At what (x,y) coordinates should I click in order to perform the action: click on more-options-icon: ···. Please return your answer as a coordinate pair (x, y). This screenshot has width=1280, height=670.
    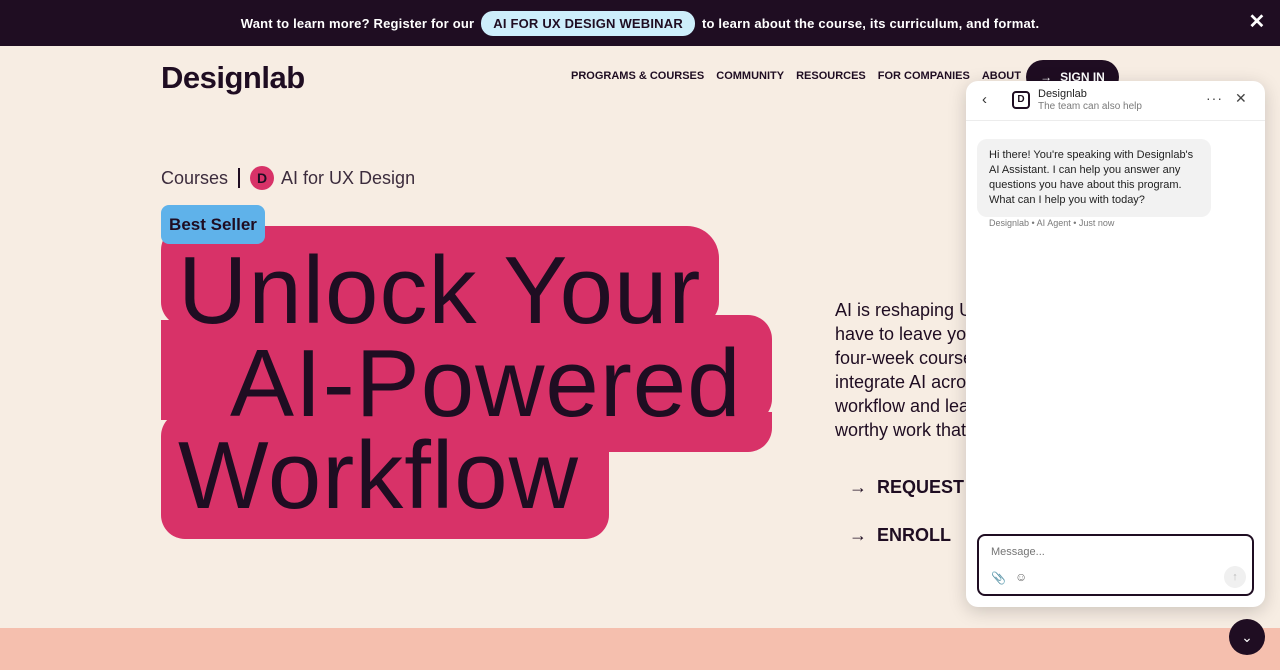
    Looking at the image, I should click on (1214, 98).